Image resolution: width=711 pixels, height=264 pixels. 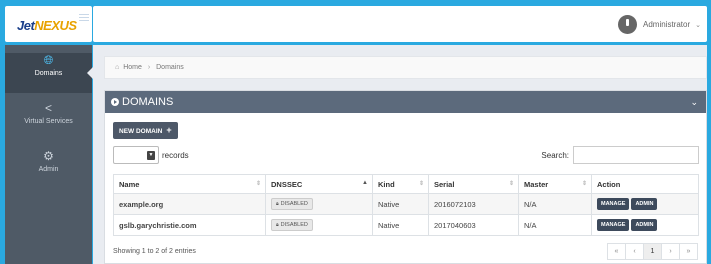 What do you see at coordinates (688, 251) in the screenshot?
I see `last-page-button: »` at bounding box center [688, 251].